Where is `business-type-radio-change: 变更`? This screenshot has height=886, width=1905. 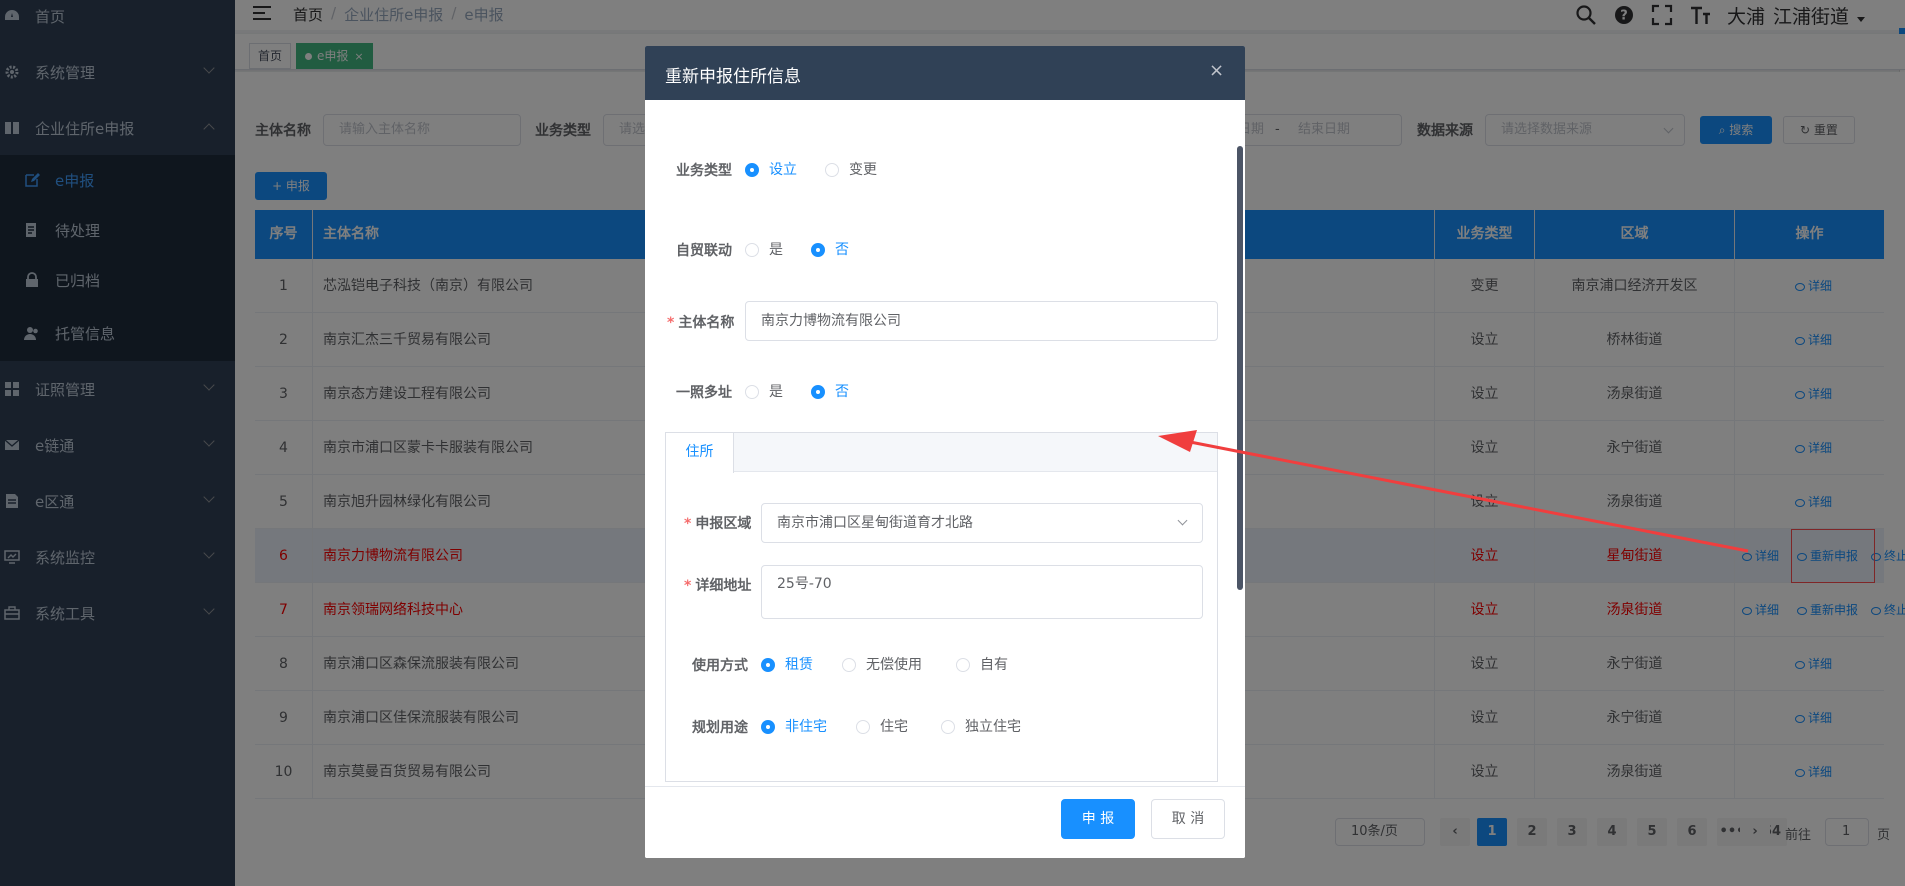 business-type-radio-change: 变更 is located at coordinates (851, 170).